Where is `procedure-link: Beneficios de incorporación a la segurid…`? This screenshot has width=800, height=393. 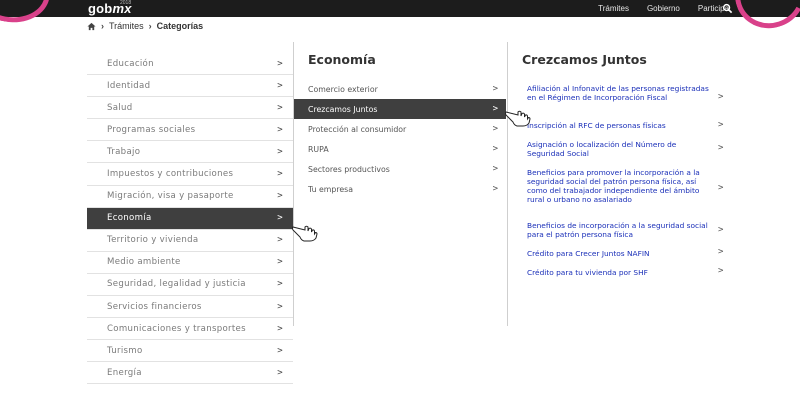 procedure-link: Beneficios de incorporación a la segurid… is located at coordinates (619, 230).